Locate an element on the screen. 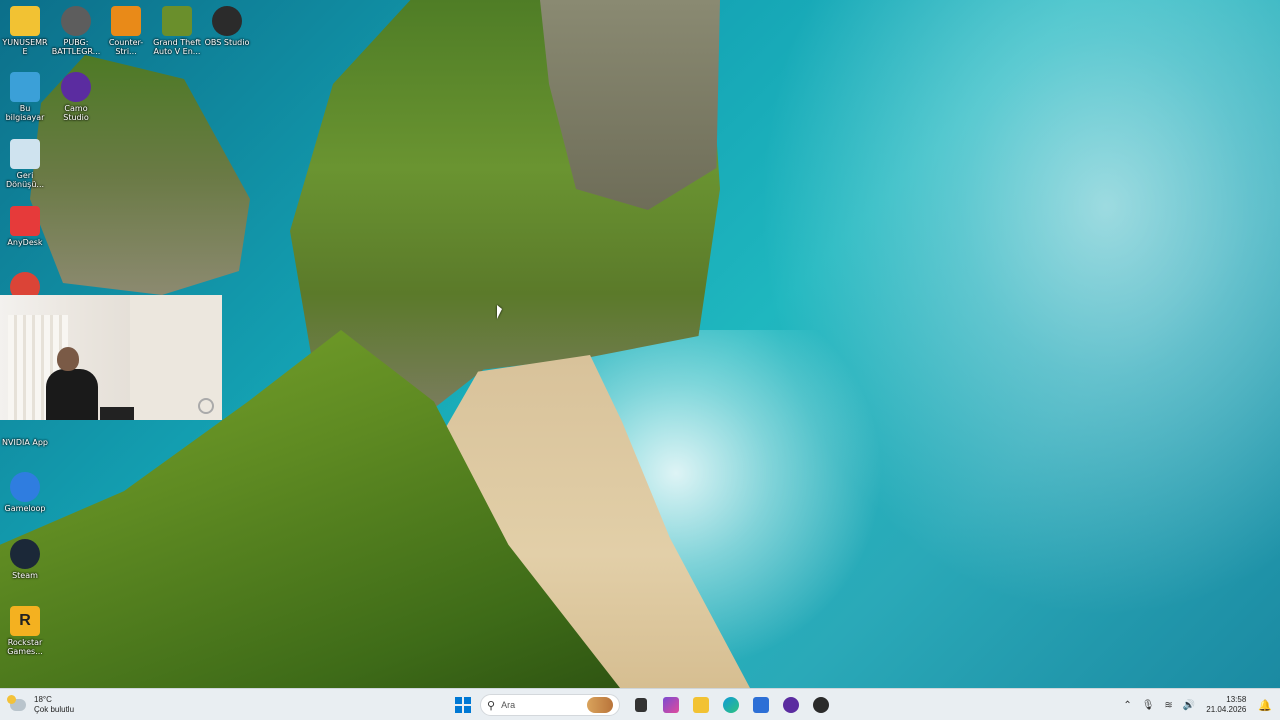 The width and height of the screenshot is (1280, 721). task-view-button is located at coordinates (641, 705).